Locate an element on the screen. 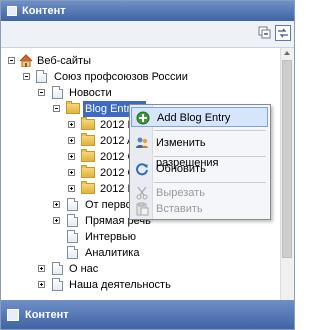 Image resolution: width=320 pixels, height=330 pixels. paste-icon is located at coordinates (142, 209).